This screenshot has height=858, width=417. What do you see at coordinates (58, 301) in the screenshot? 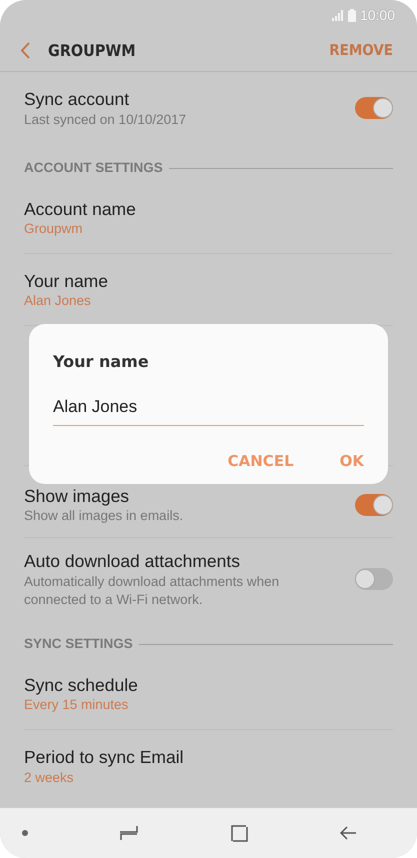
I see `row-subtitle: Alan Jones` at bounding box center [58, 301].